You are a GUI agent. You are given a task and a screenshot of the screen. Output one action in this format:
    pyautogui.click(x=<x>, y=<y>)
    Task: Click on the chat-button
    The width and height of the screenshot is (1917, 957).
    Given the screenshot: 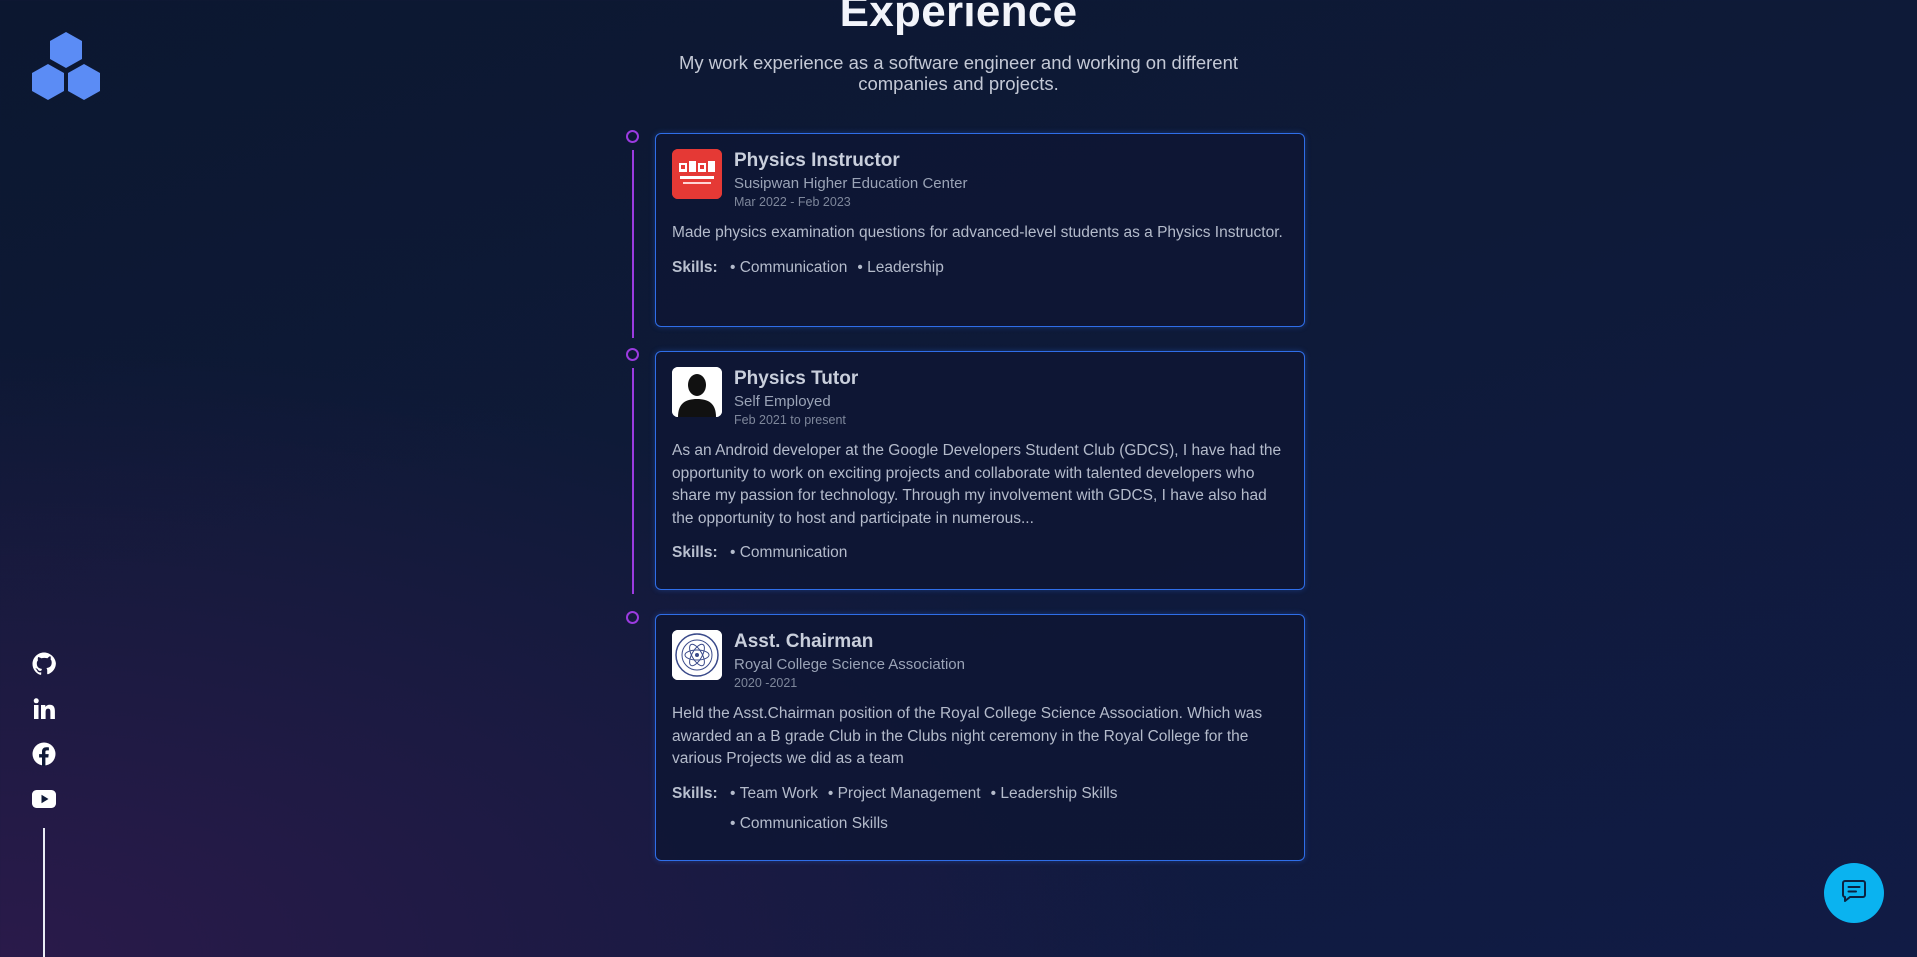 What is the action you would take?
    pyautogui.click(x=1854, y=893)
    